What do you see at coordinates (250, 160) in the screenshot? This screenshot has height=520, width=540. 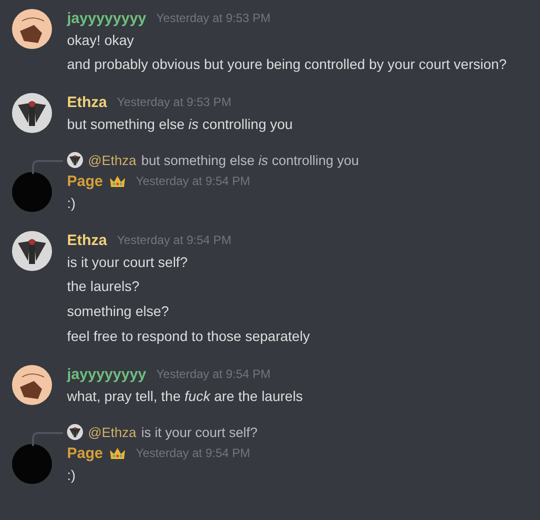 I see `reply-preview: but something else is controlling you` at bounding box center [250, 160].